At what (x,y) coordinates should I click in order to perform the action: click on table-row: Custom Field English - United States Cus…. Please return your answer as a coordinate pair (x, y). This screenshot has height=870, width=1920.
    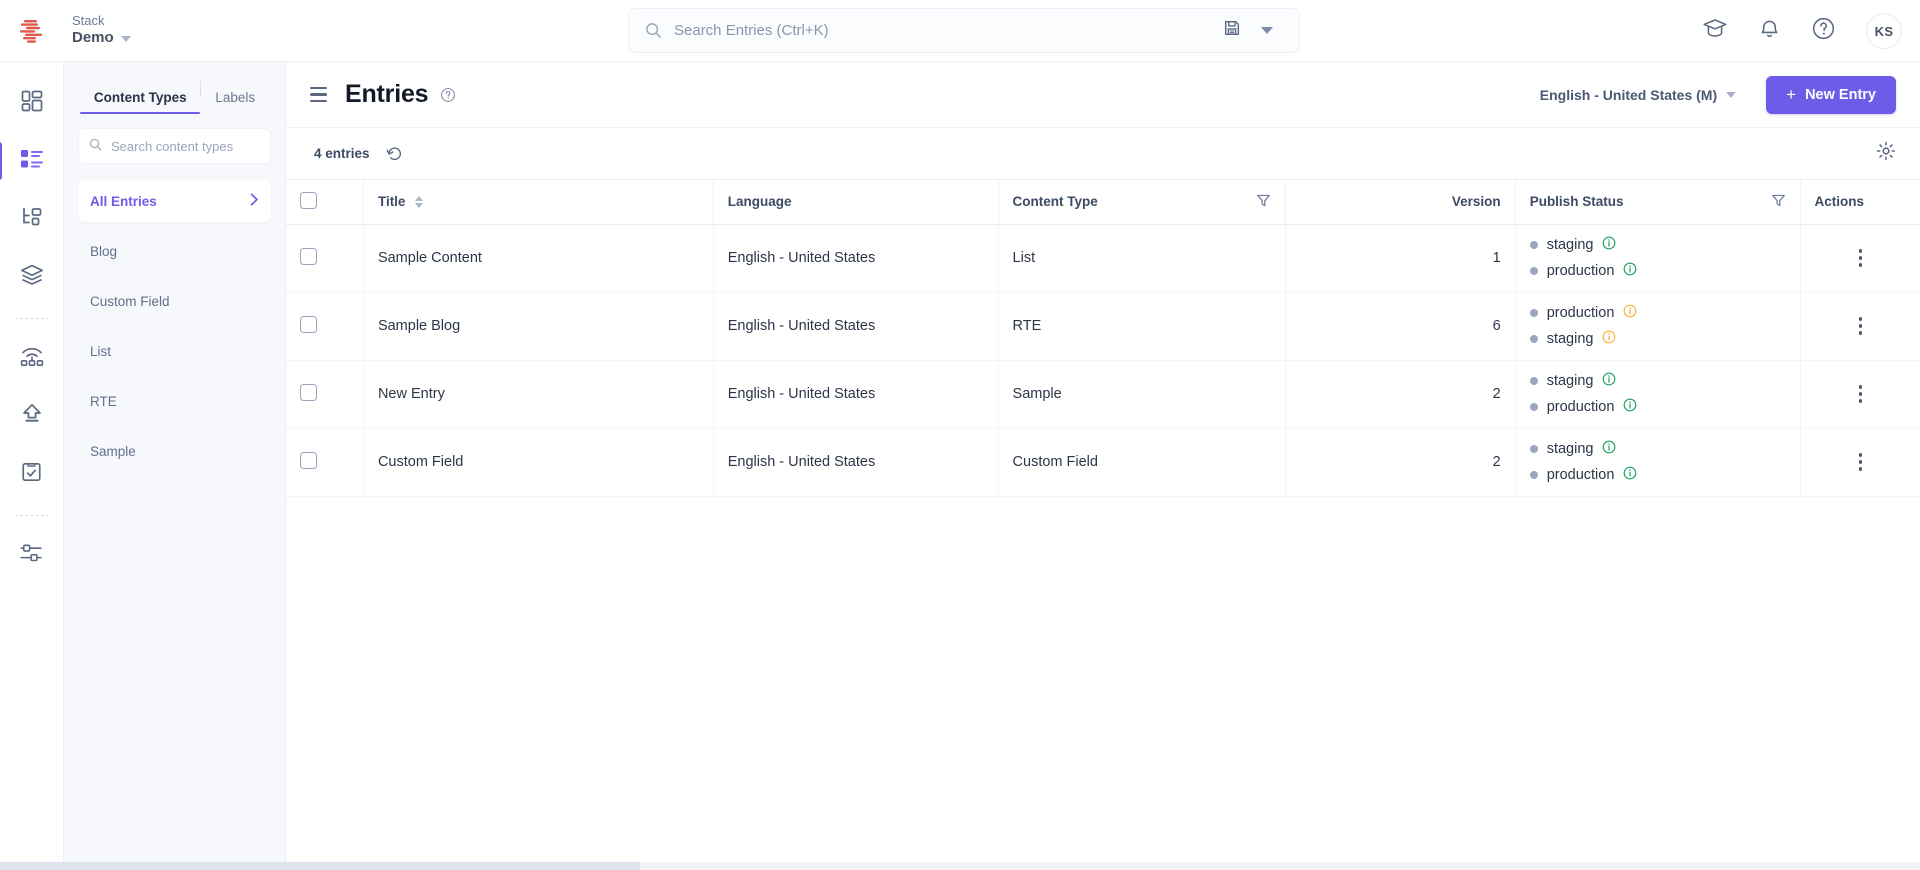
    Looking at the image, I should click on (1103, 462).